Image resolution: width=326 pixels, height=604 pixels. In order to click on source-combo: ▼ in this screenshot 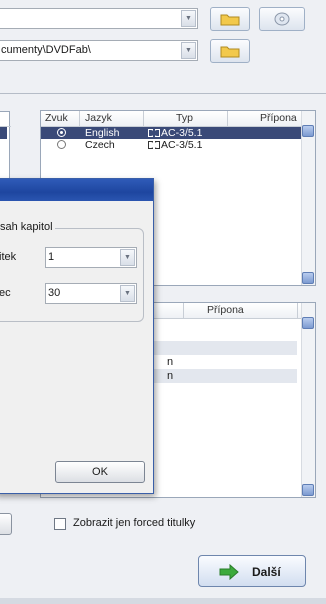, I will do `click(99, 18)`.